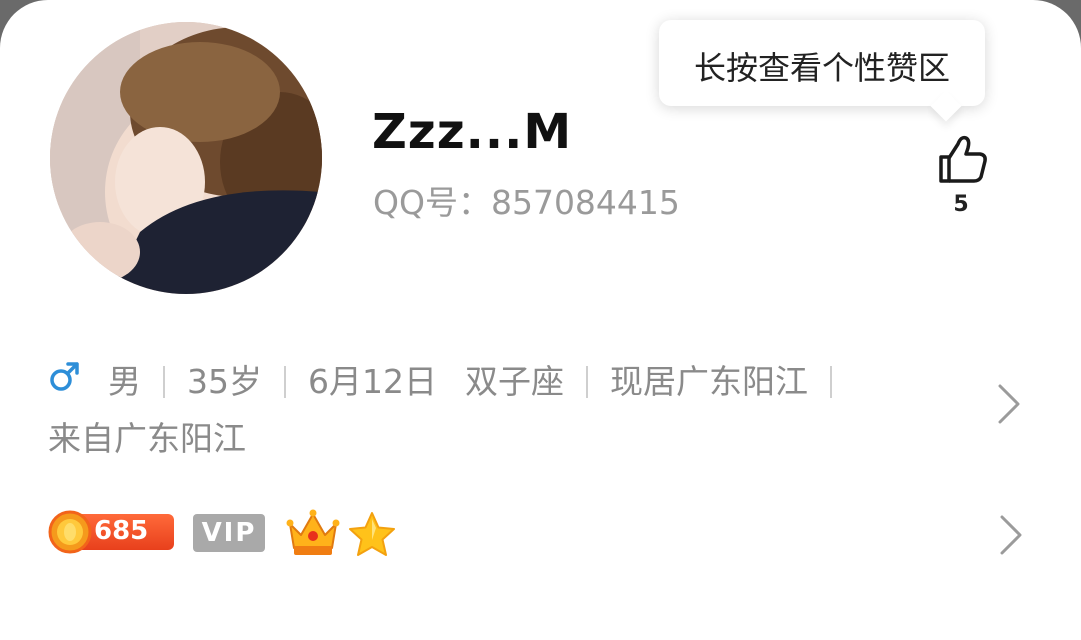  I want to click on gender-text: 男, so click(124, 381).